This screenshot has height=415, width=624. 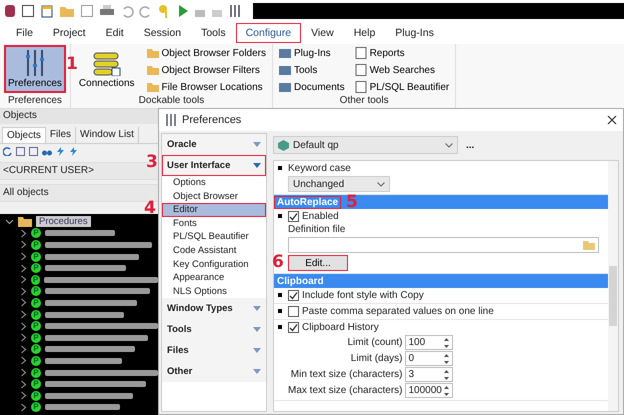 What do you see at coordinates (214, 144) in the screenshot?
I see `nav-section: Oracle` at bounding box center [214, 144].